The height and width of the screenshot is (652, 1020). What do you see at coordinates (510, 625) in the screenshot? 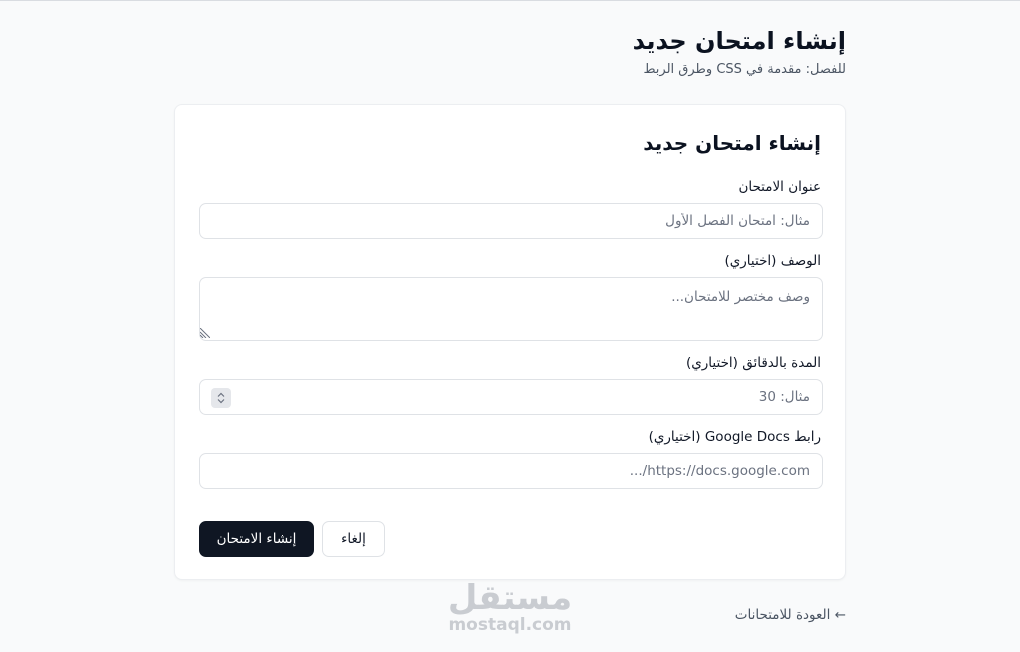
I see `watermark-latin: mostaql.com` at bounding box center [510, 625].